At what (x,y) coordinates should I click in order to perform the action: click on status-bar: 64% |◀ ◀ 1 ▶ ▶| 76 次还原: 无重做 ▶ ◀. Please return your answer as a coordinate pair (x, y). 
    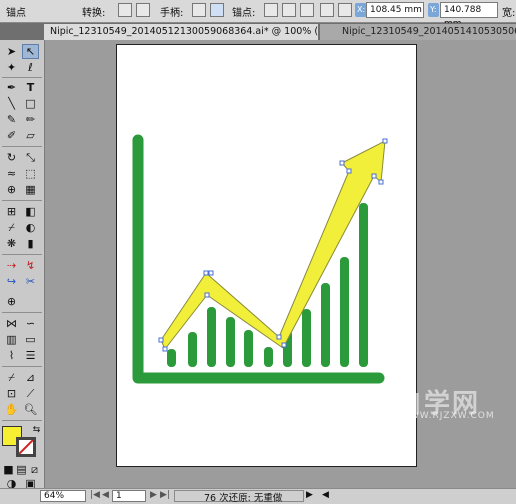
    Looking at the image, I should click on (258, 496).